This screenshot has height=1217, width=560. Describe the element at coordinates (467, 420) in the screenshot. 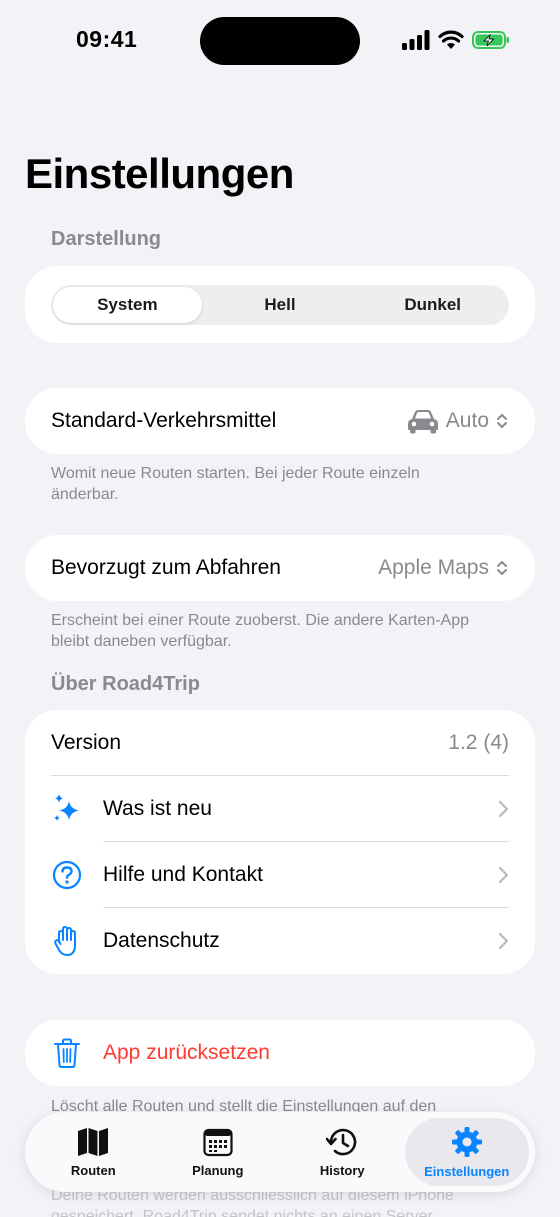

I see `transport-value: Auto` at that location.